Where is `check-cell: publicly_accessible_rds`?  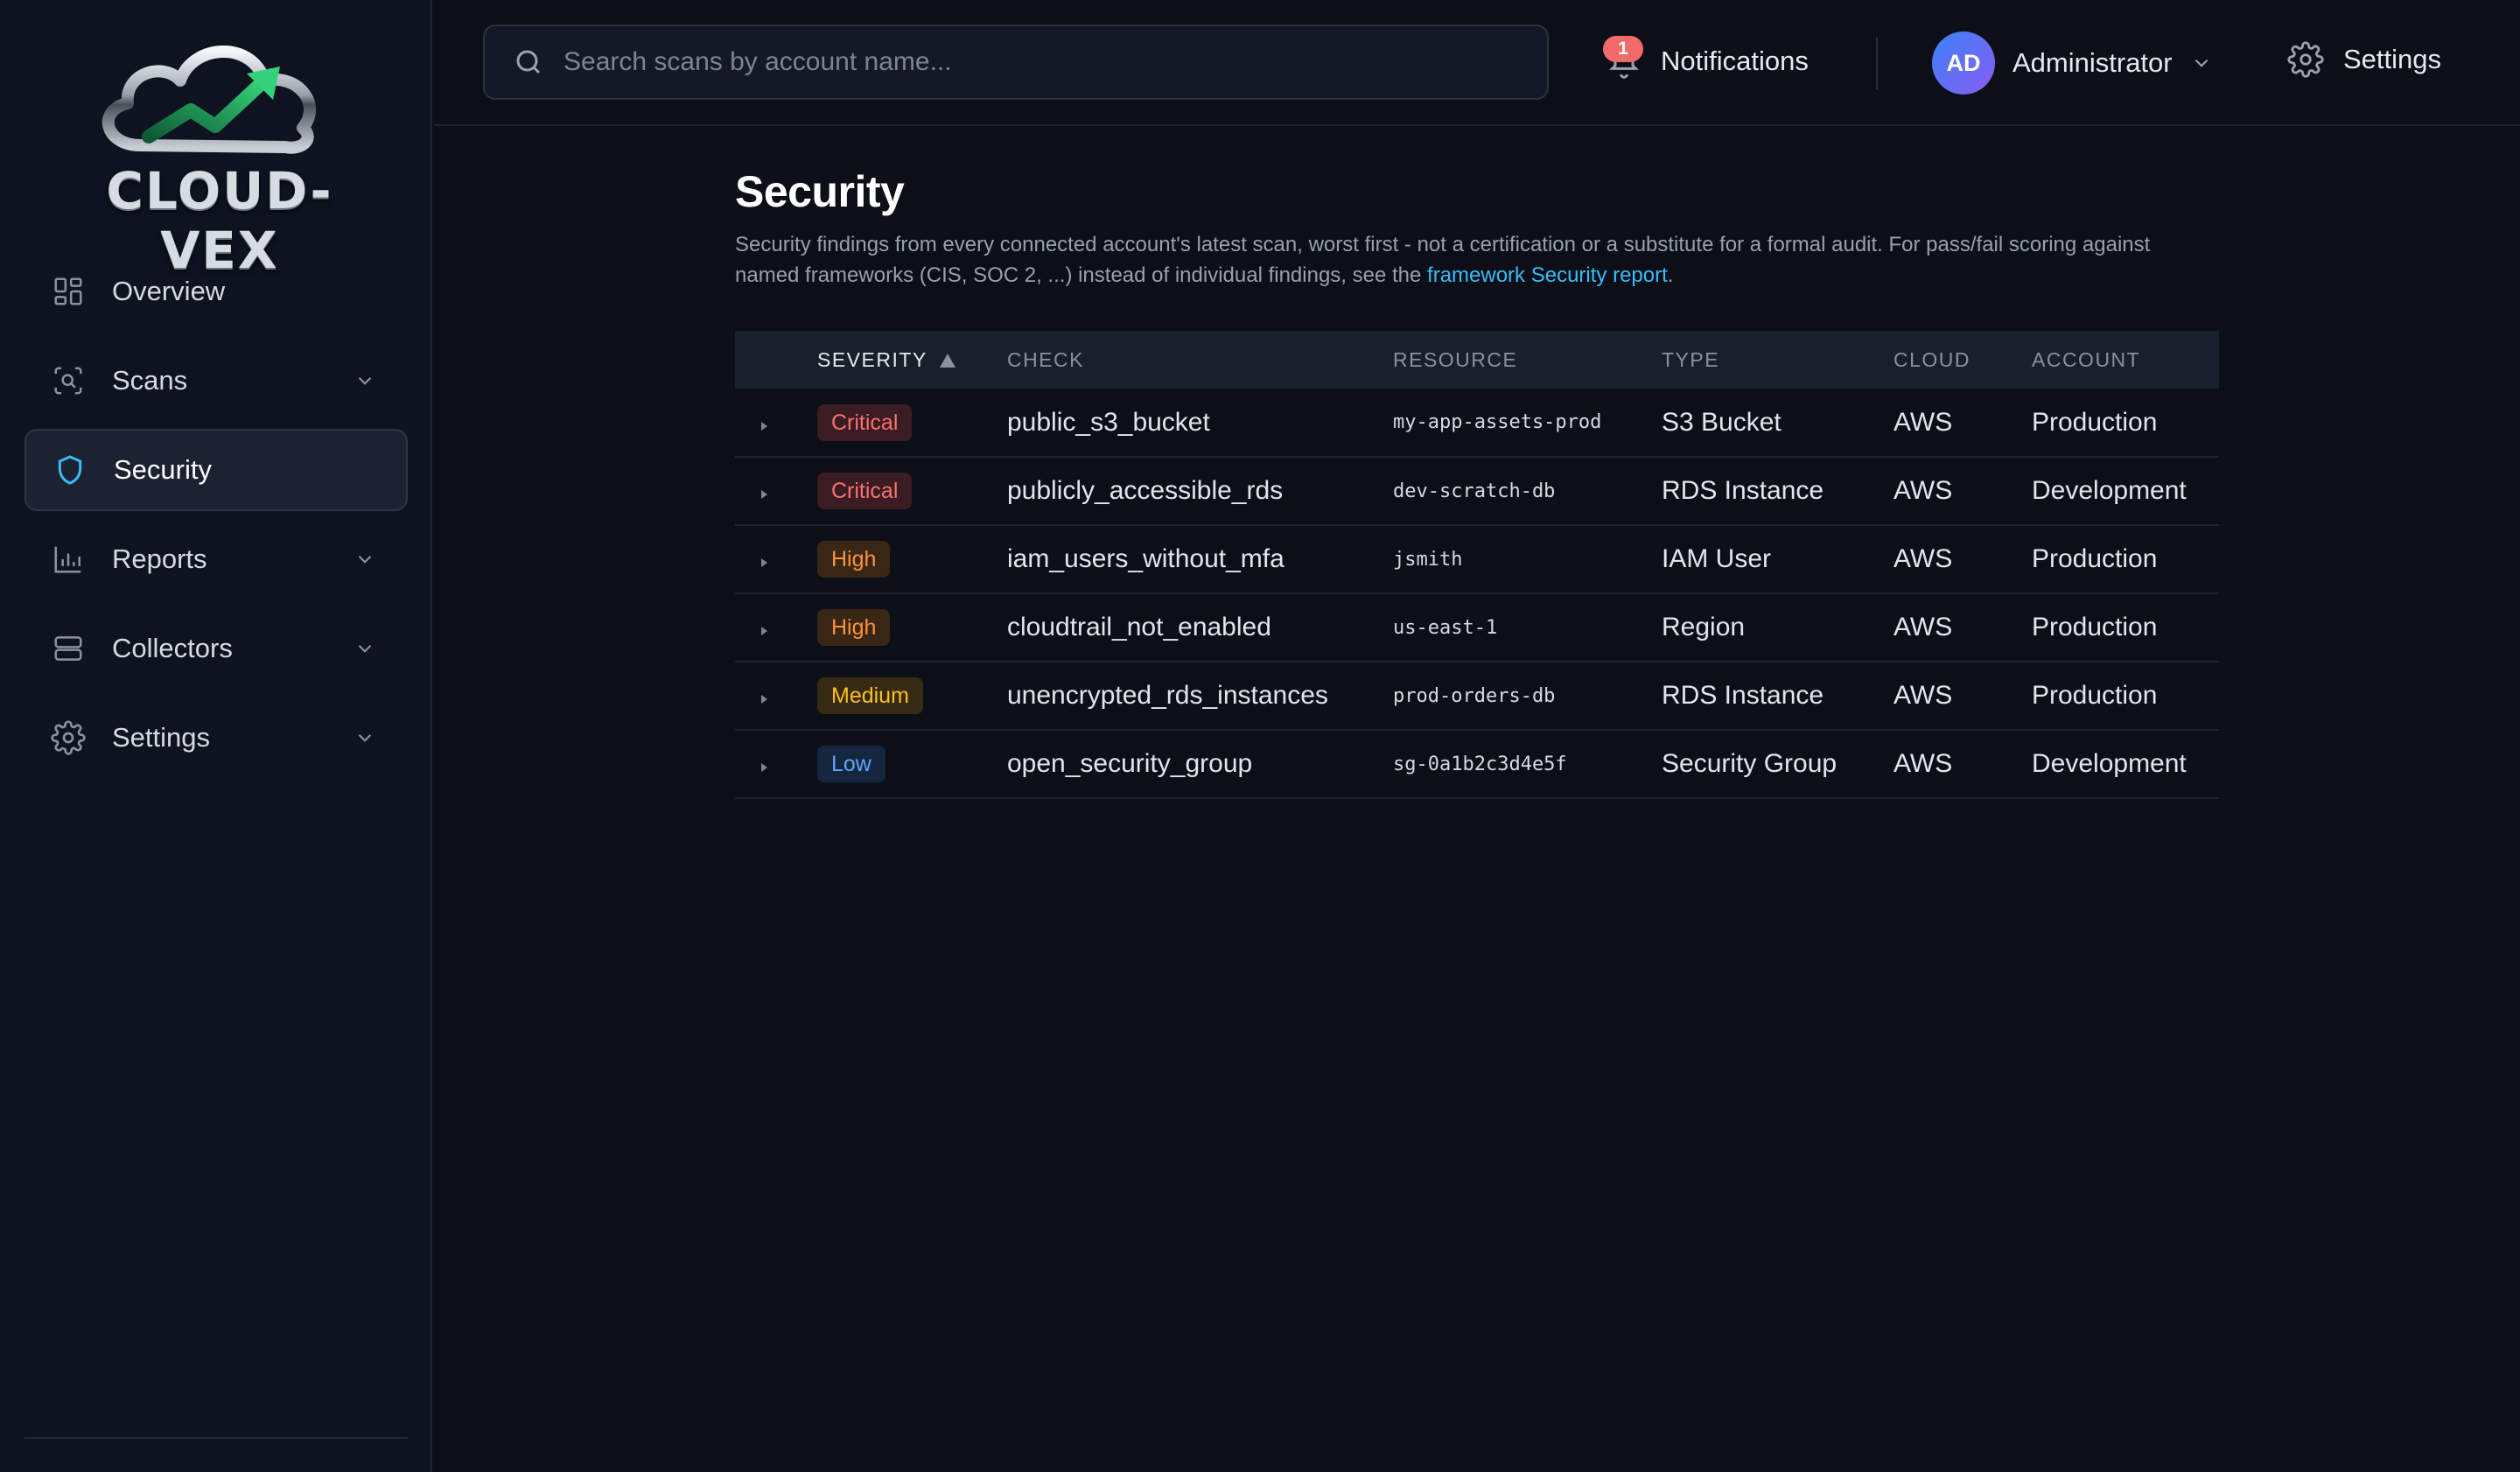 check-cell: publicly_accessible_rds is located at coordinates (1145, 490).